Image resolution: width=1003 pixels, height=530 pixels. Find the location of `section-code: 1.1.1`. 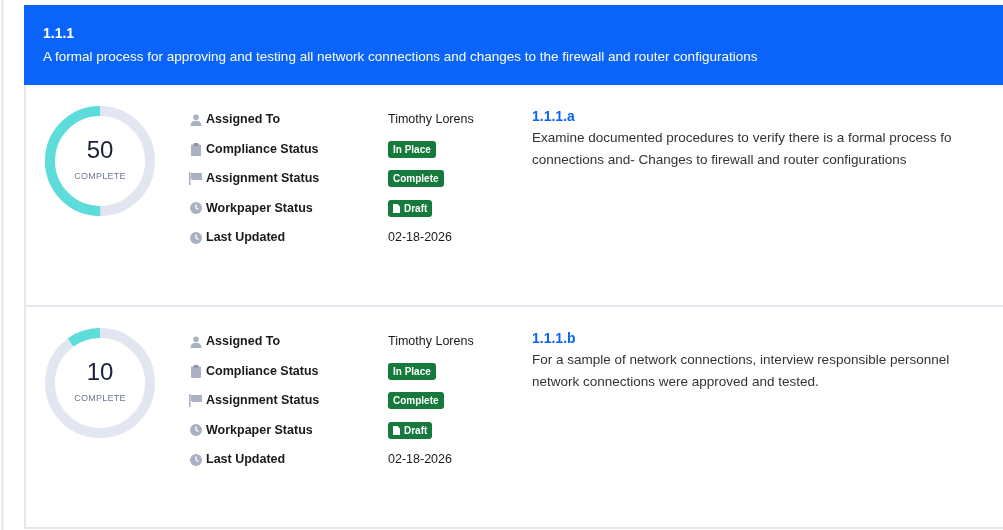

section-code: 1.1.1 is located at coordinates (59, 33).